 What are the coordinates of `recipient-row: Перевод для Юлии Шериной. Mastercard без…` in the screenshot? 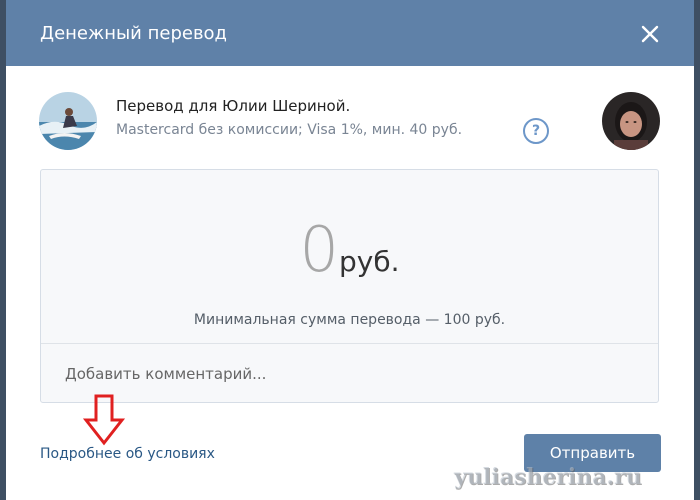 It's located at (350, 120).